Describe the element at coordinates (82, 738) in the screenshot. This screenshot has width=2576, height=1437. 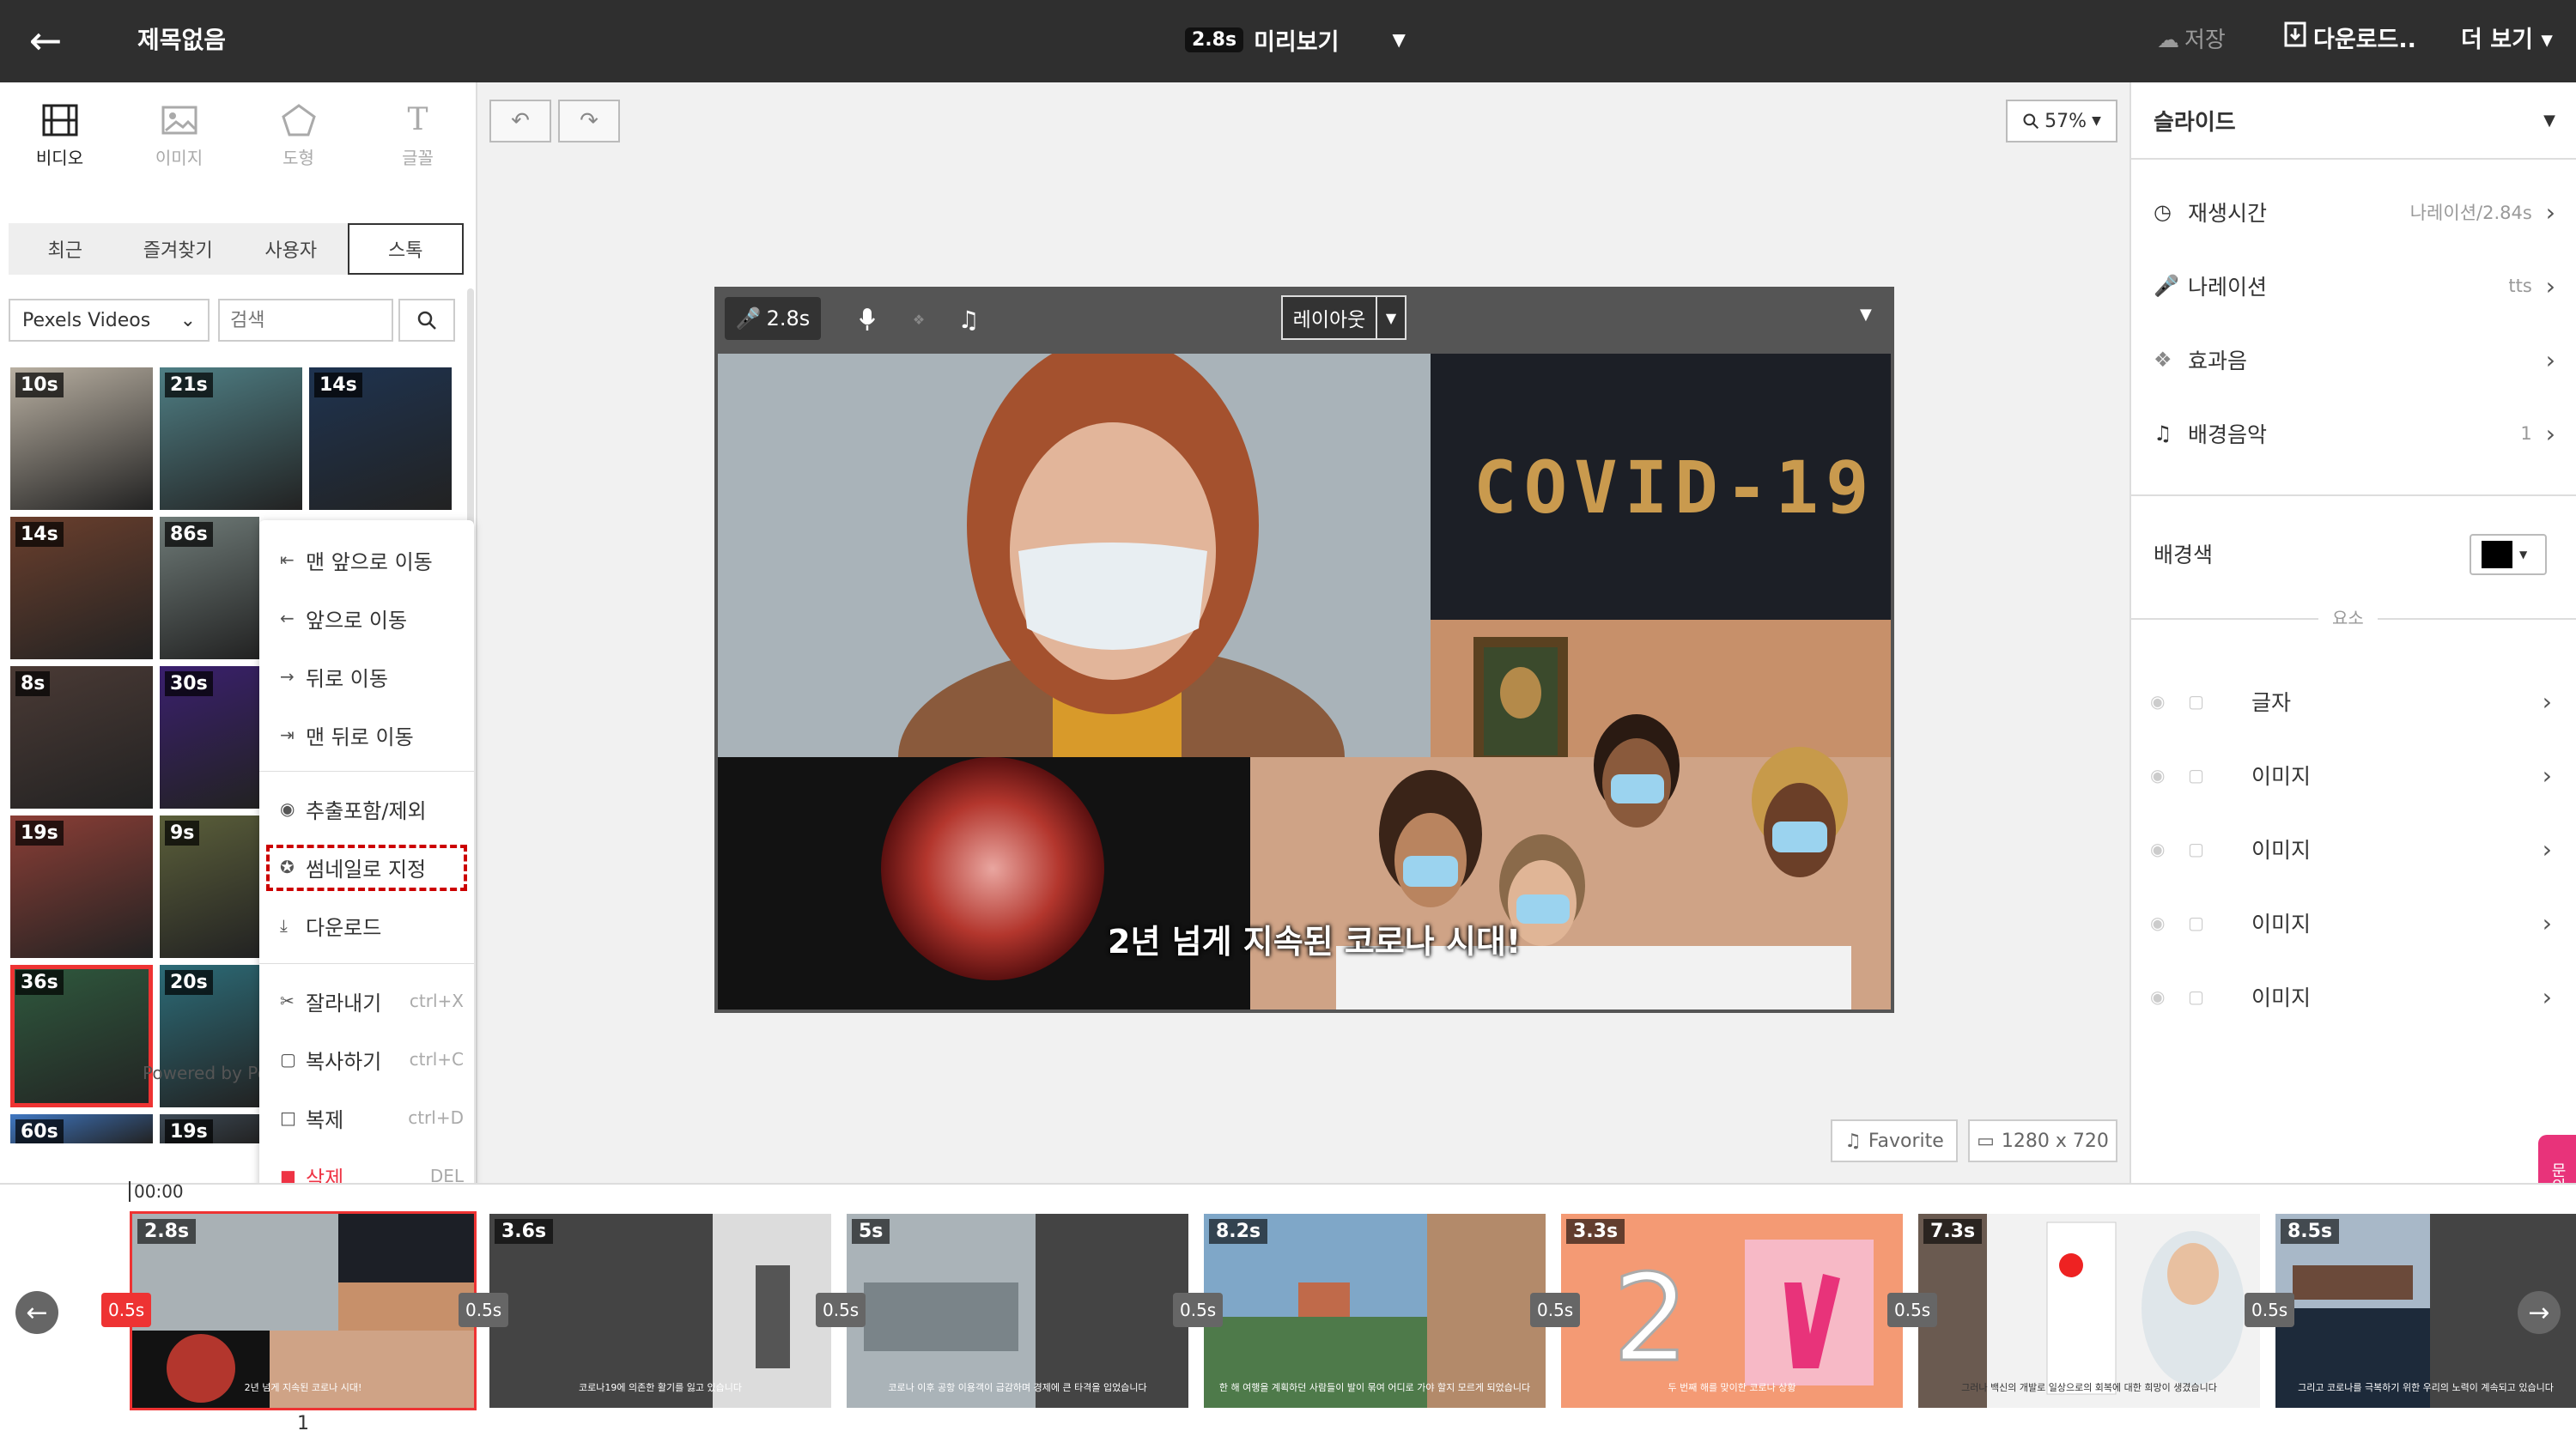
I see `video-thumbnail: 8s` at that location.